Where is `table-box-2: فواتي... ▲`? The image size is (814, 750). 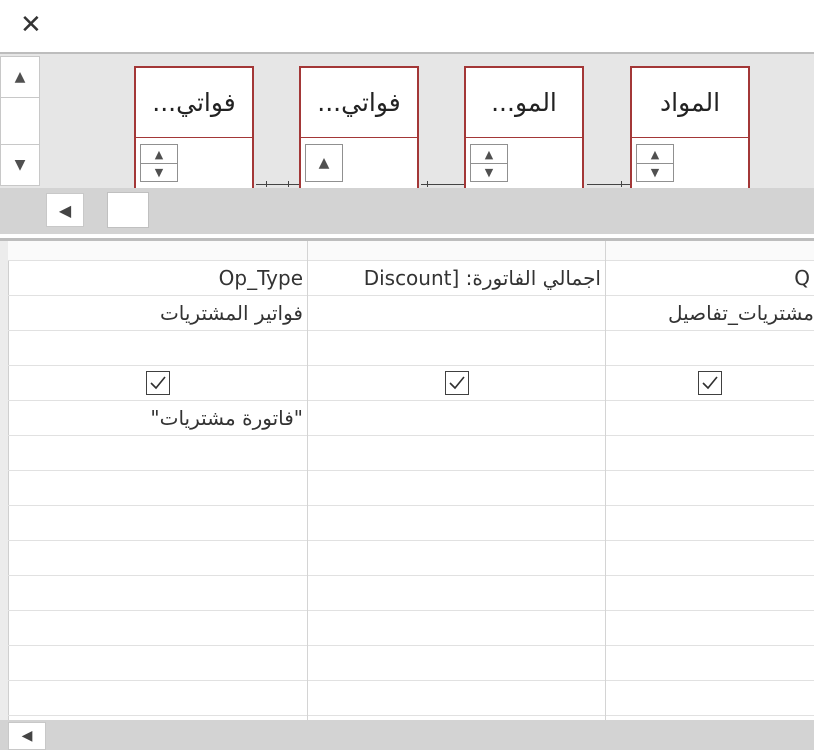
table-box-2: فواتي... ▲ is located at coordinates (359, 127).